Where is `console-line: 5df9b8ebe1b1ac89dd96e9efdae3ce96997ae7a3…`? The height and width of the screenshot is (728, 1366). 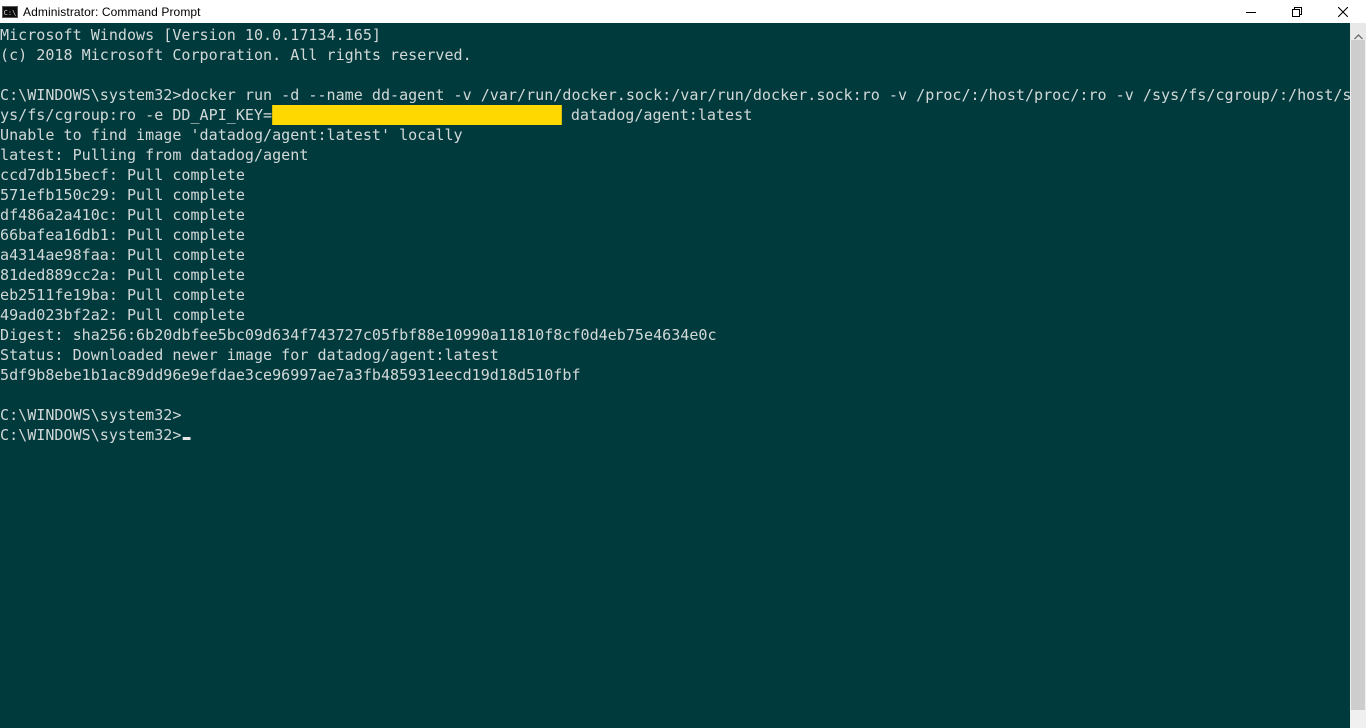
console-line: 5df9b8ebe1b1ac89dd96e9efdae3ce96997ae7a3… is located at coordinates (290, 375).